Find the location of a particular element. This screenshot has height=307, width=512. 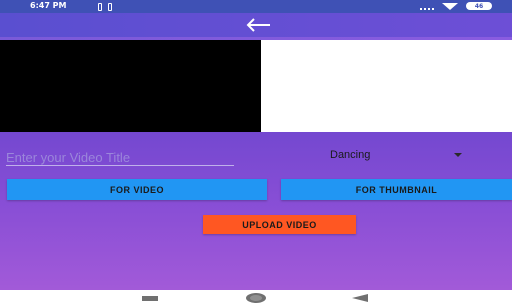

upload-video-button: UPLOAD VIDEO is located at coordinates (279, 224).